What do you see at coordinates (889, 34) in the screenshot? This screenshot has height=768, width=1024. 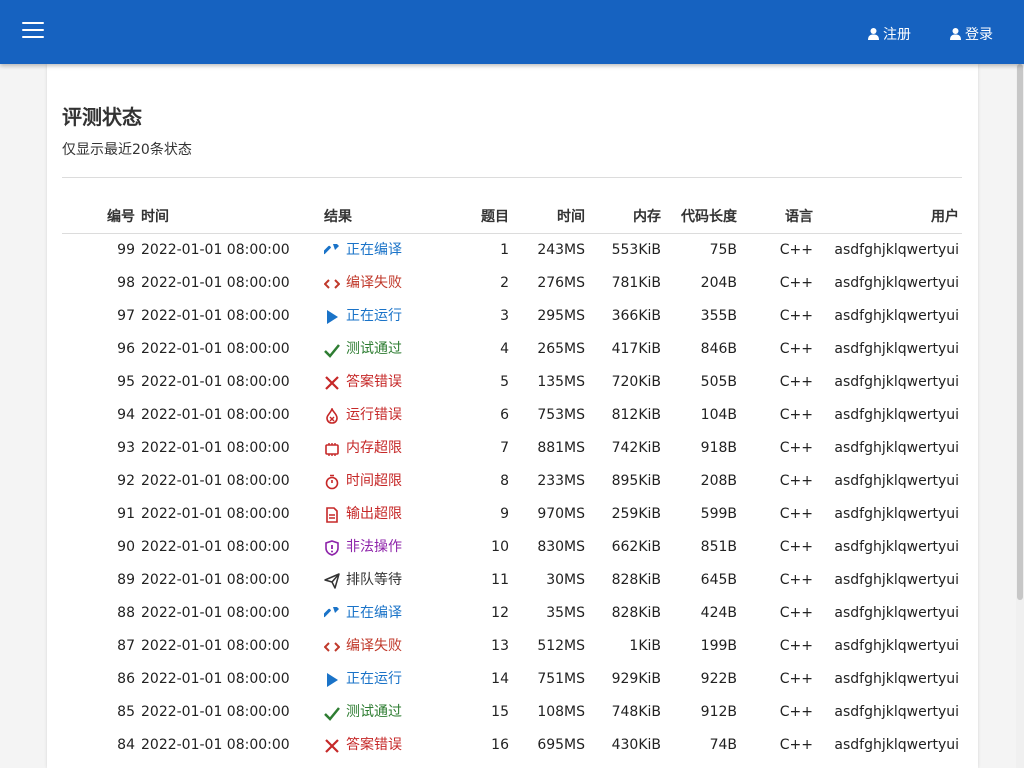 I see `register-link: 注册` at bounding box center [889, 34].